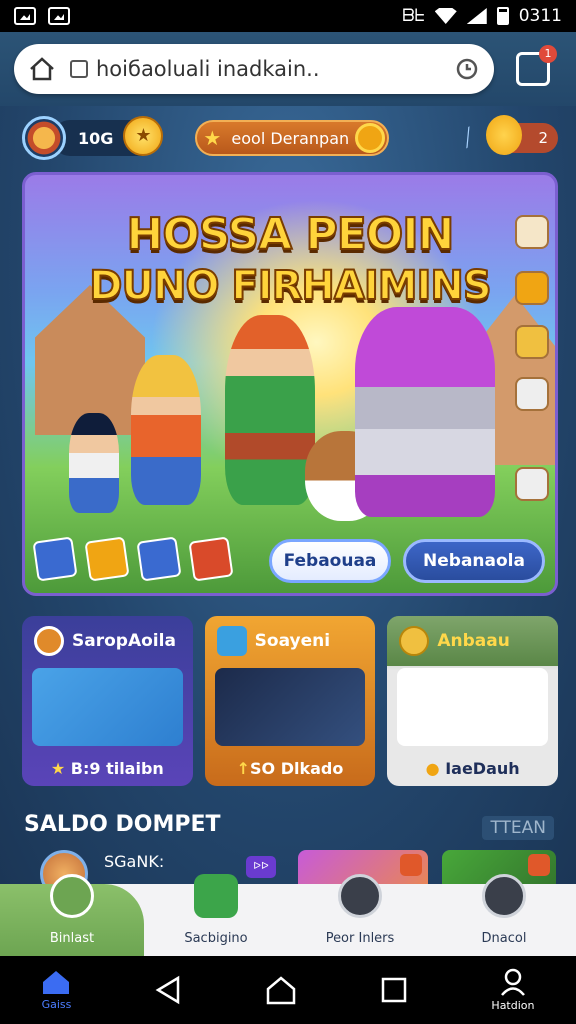  Describe the element at coordinates (512, 982) in the screenshot. I see `user-icon` at that location.